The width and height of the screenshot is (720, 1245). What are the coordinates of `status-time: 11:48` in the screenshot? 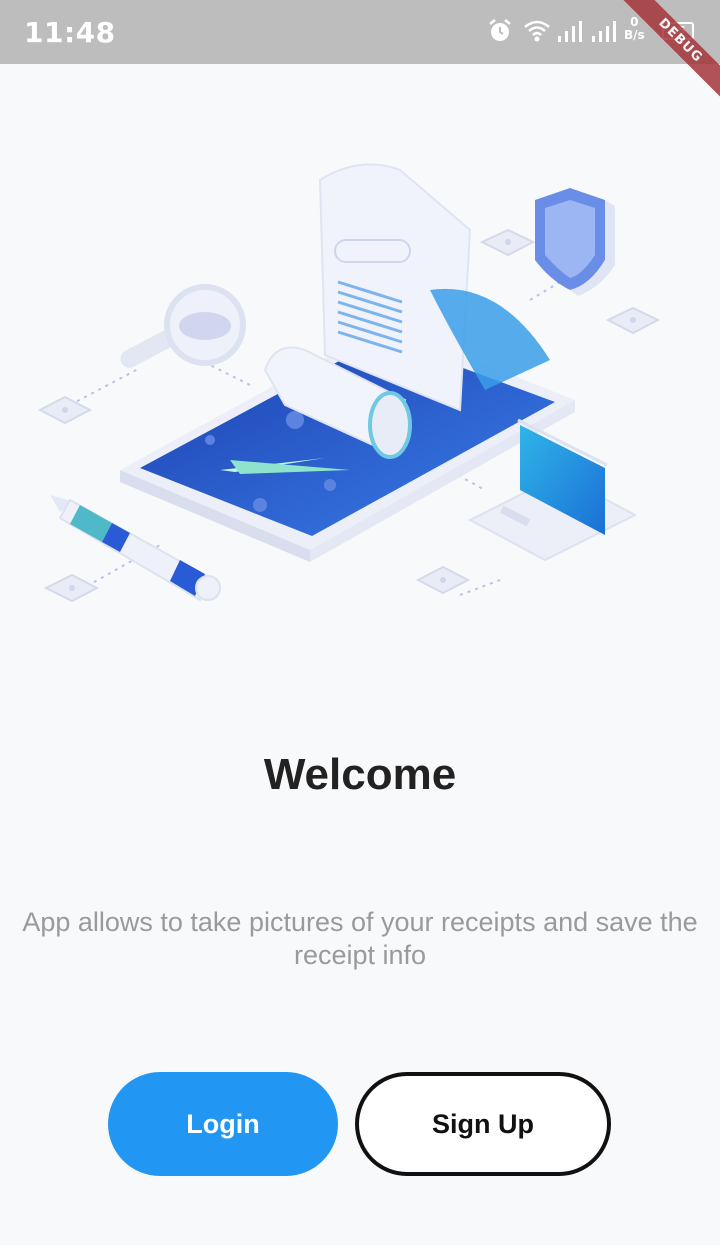 It's located at (70, 32).